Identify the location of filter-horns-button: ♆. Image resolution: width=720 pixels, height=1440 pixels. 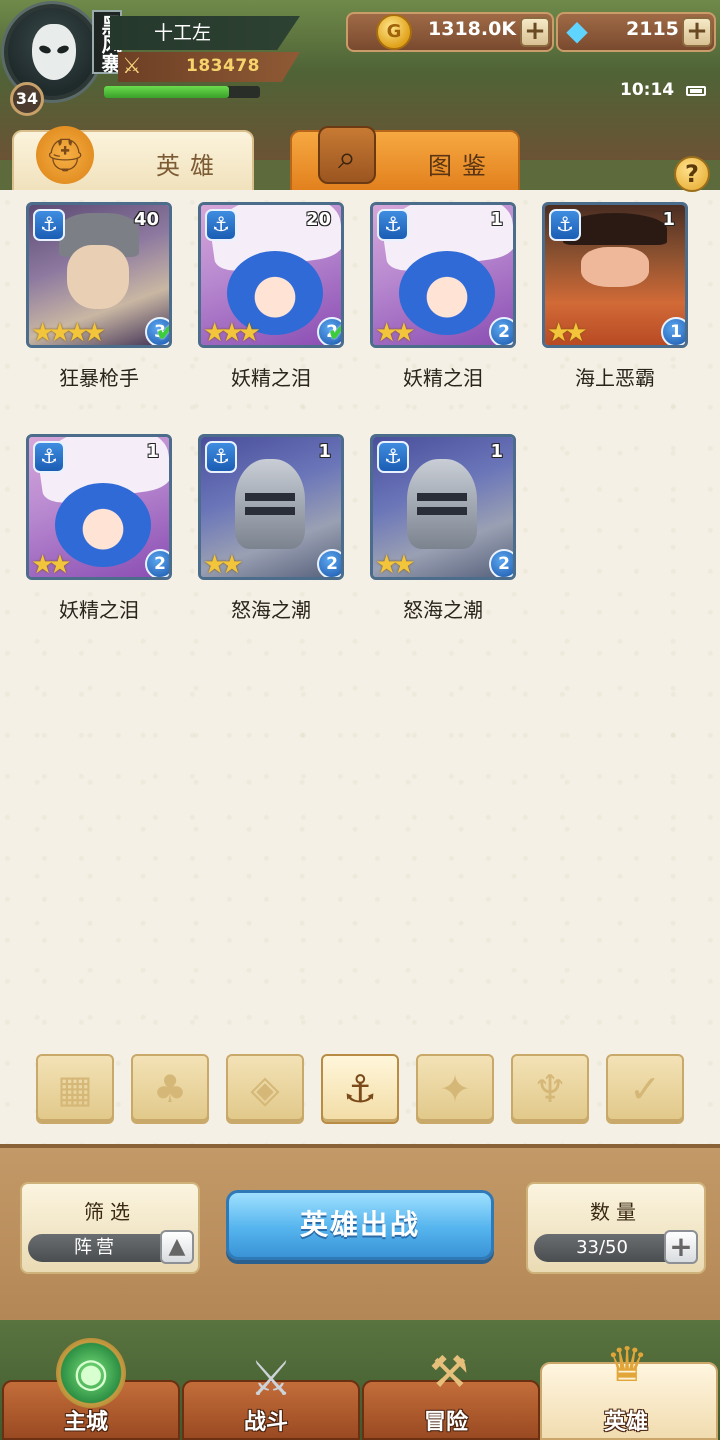
(550, 1089).